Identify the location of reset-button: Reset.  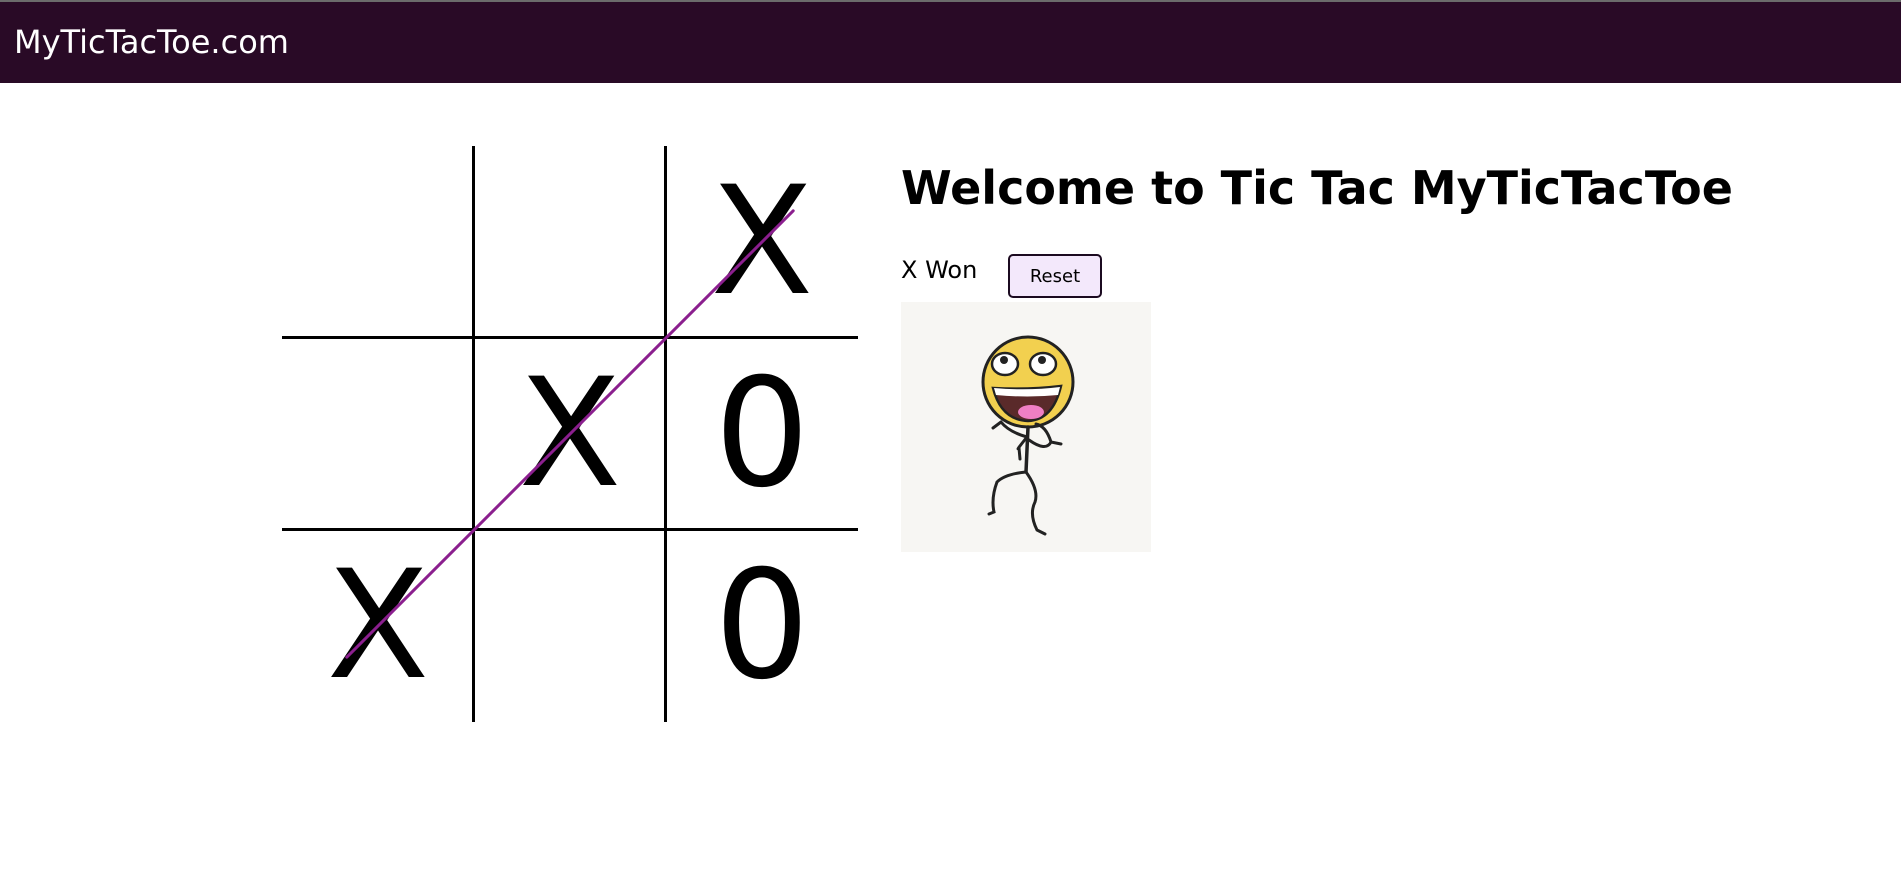
(1055, 276).